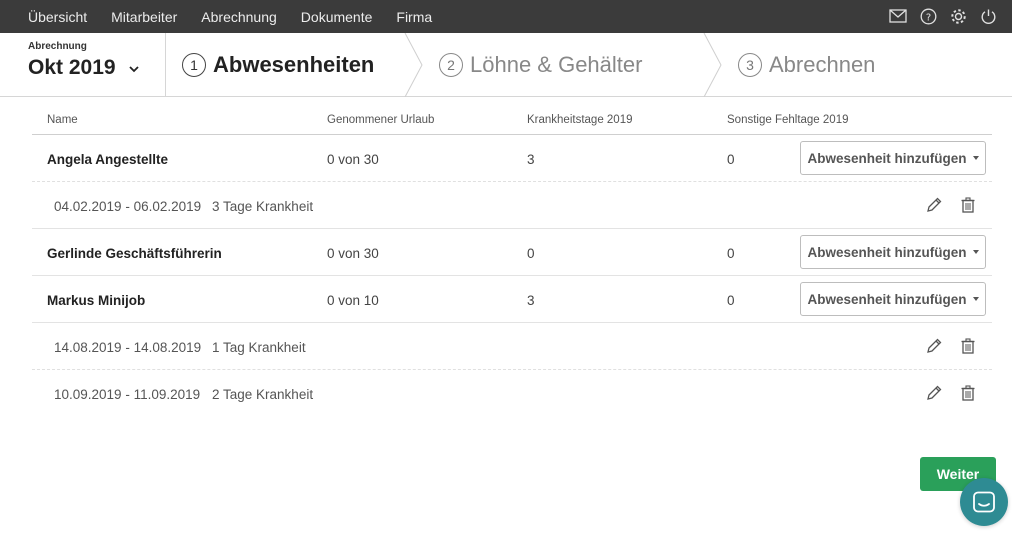 The height and width of the screenshot is (533, 1012). What do you see at coordinates (580, 120) in the screenshot?
I see `header-krank: Krankheitstage 2019` at bounding box center [580, 120].